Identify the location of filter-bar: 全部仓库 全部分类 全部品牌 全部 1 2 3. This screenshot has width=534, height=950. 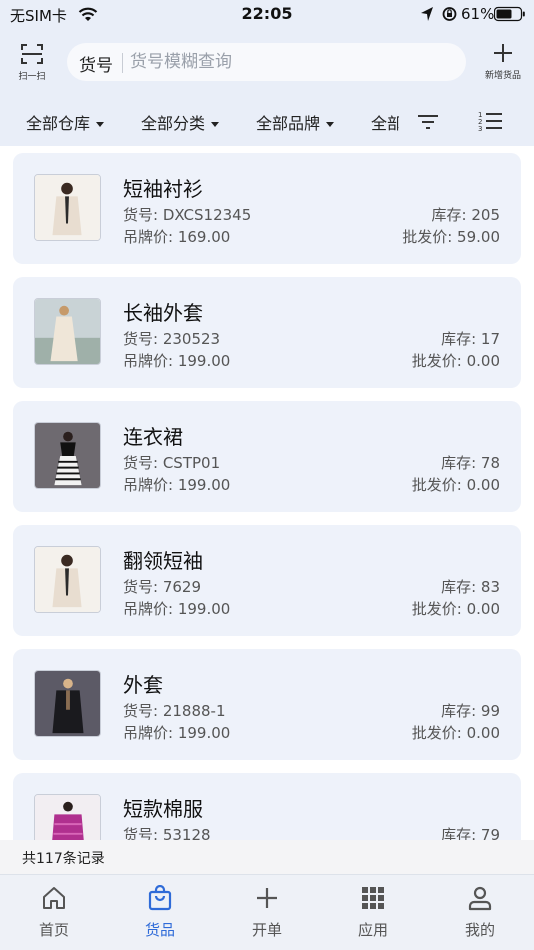
(267, 122).